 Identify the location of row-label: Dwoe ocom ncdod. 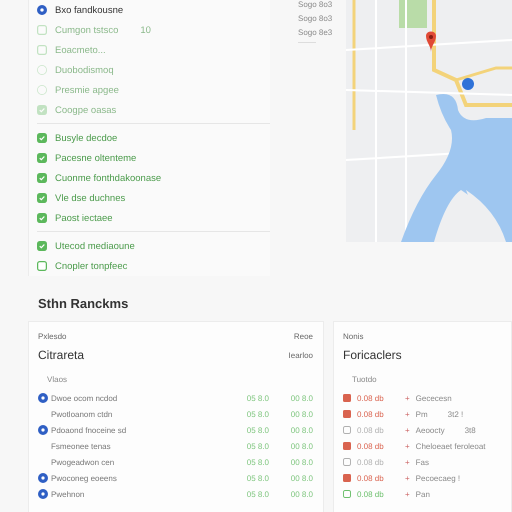
(84, 398).